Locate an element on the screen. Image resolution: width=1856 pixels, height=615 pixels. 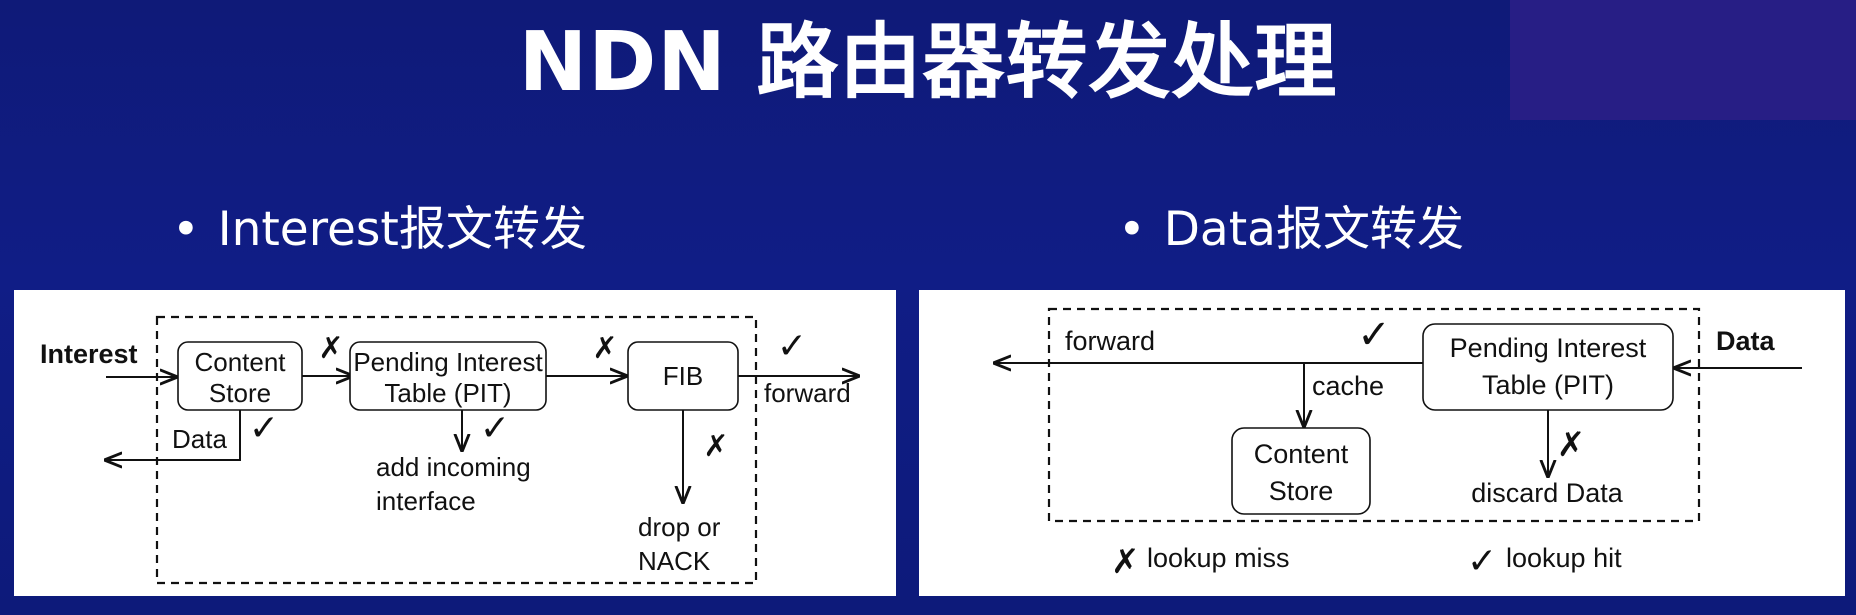
drop-nack-label-2: NACK is located at coordinates (674, 561).